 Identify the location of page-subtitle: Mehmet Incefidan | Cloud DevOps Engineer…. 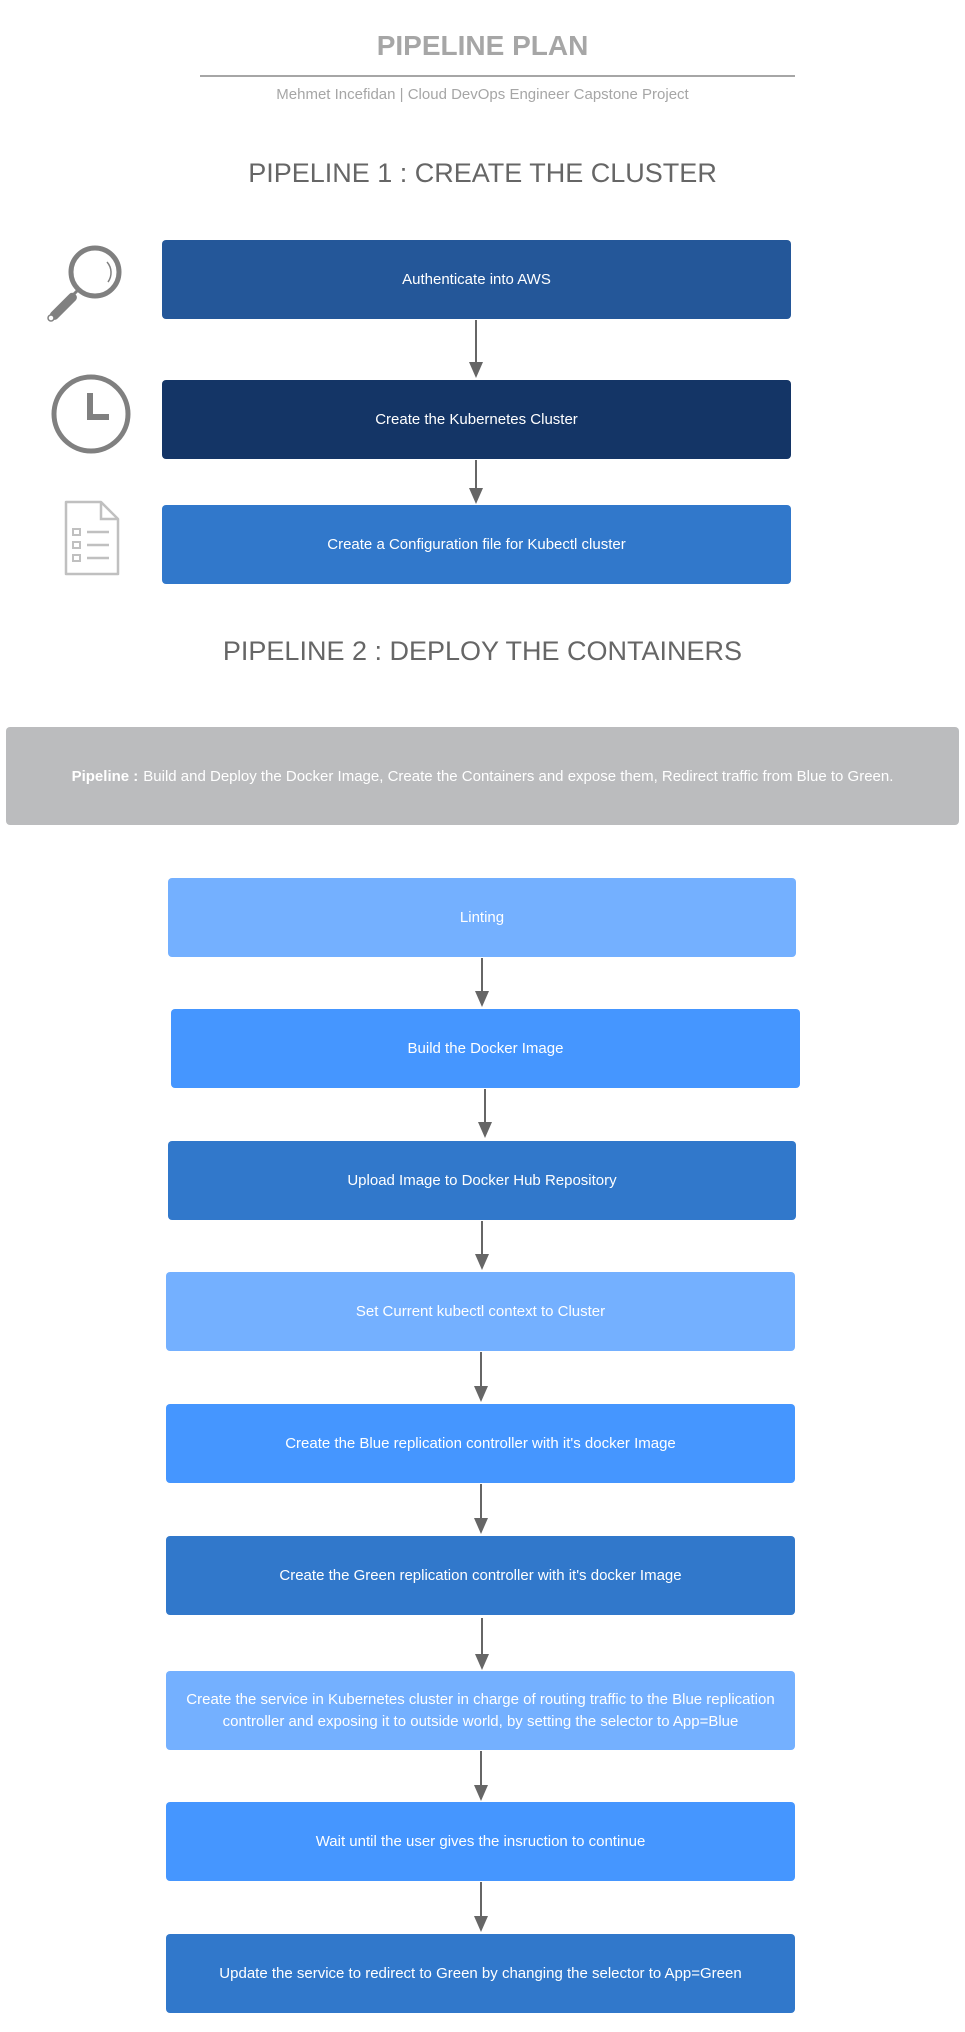
(482, 94).